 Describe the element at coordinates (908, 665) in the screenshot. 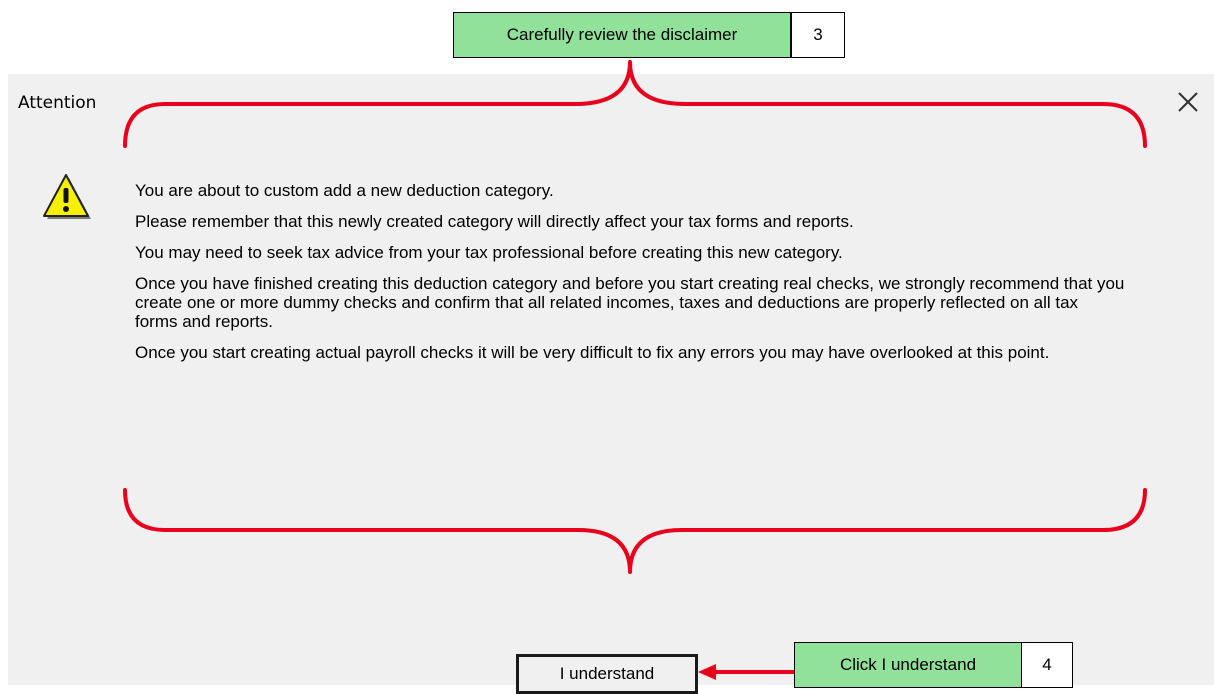

I see `callout-click-i-understand: Click I understand` at that location.